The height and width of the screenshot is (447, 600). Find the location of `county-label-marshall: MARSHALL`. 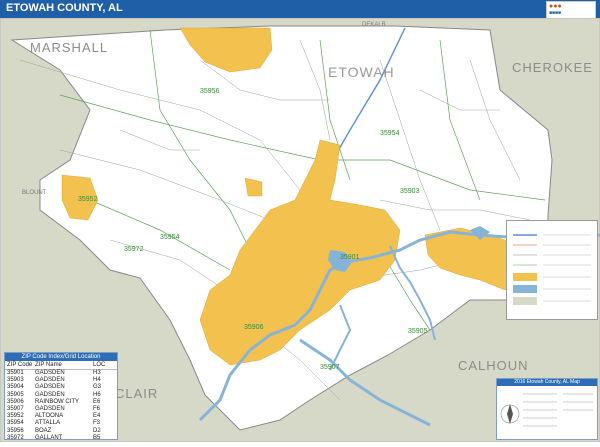

county-label-marshall: MARSHALL is located at coordinates (69, 47).